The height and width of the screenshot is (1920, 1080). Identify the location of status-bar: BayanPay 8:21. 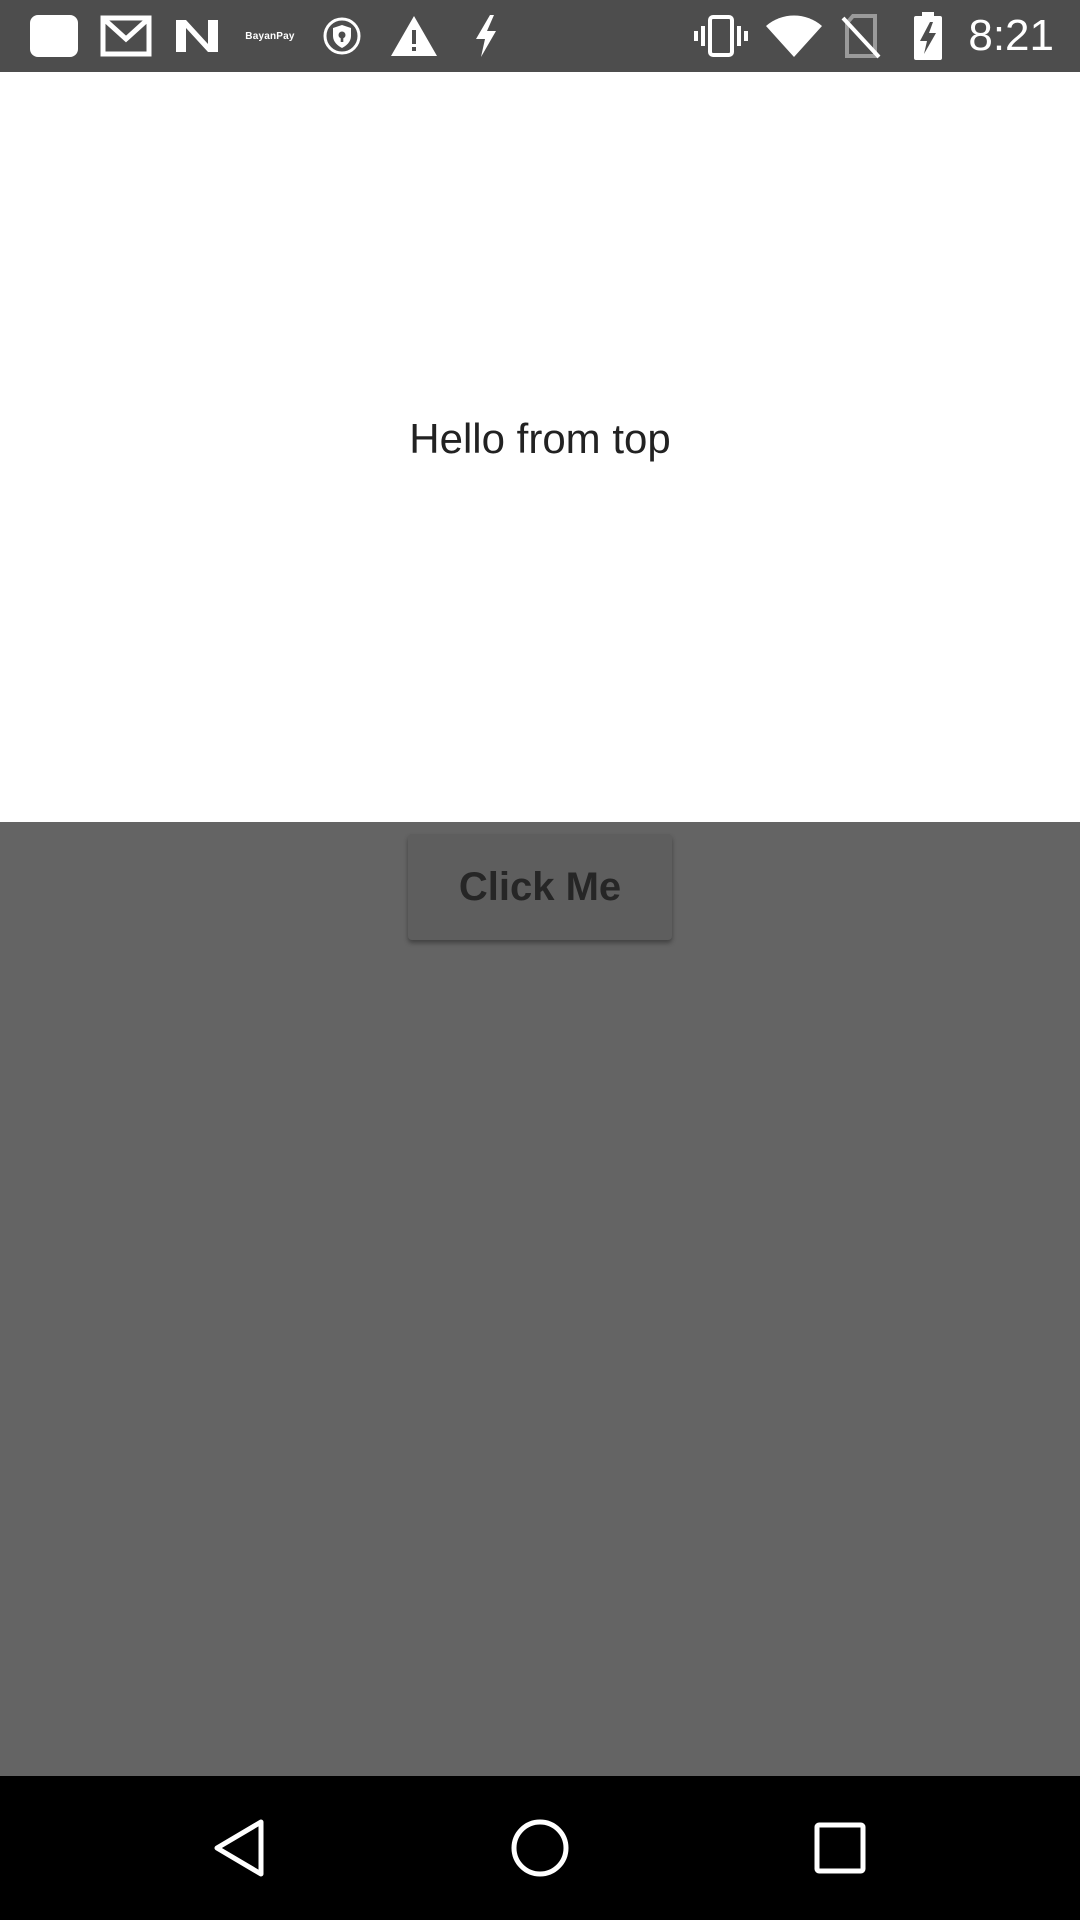
(540, 36).